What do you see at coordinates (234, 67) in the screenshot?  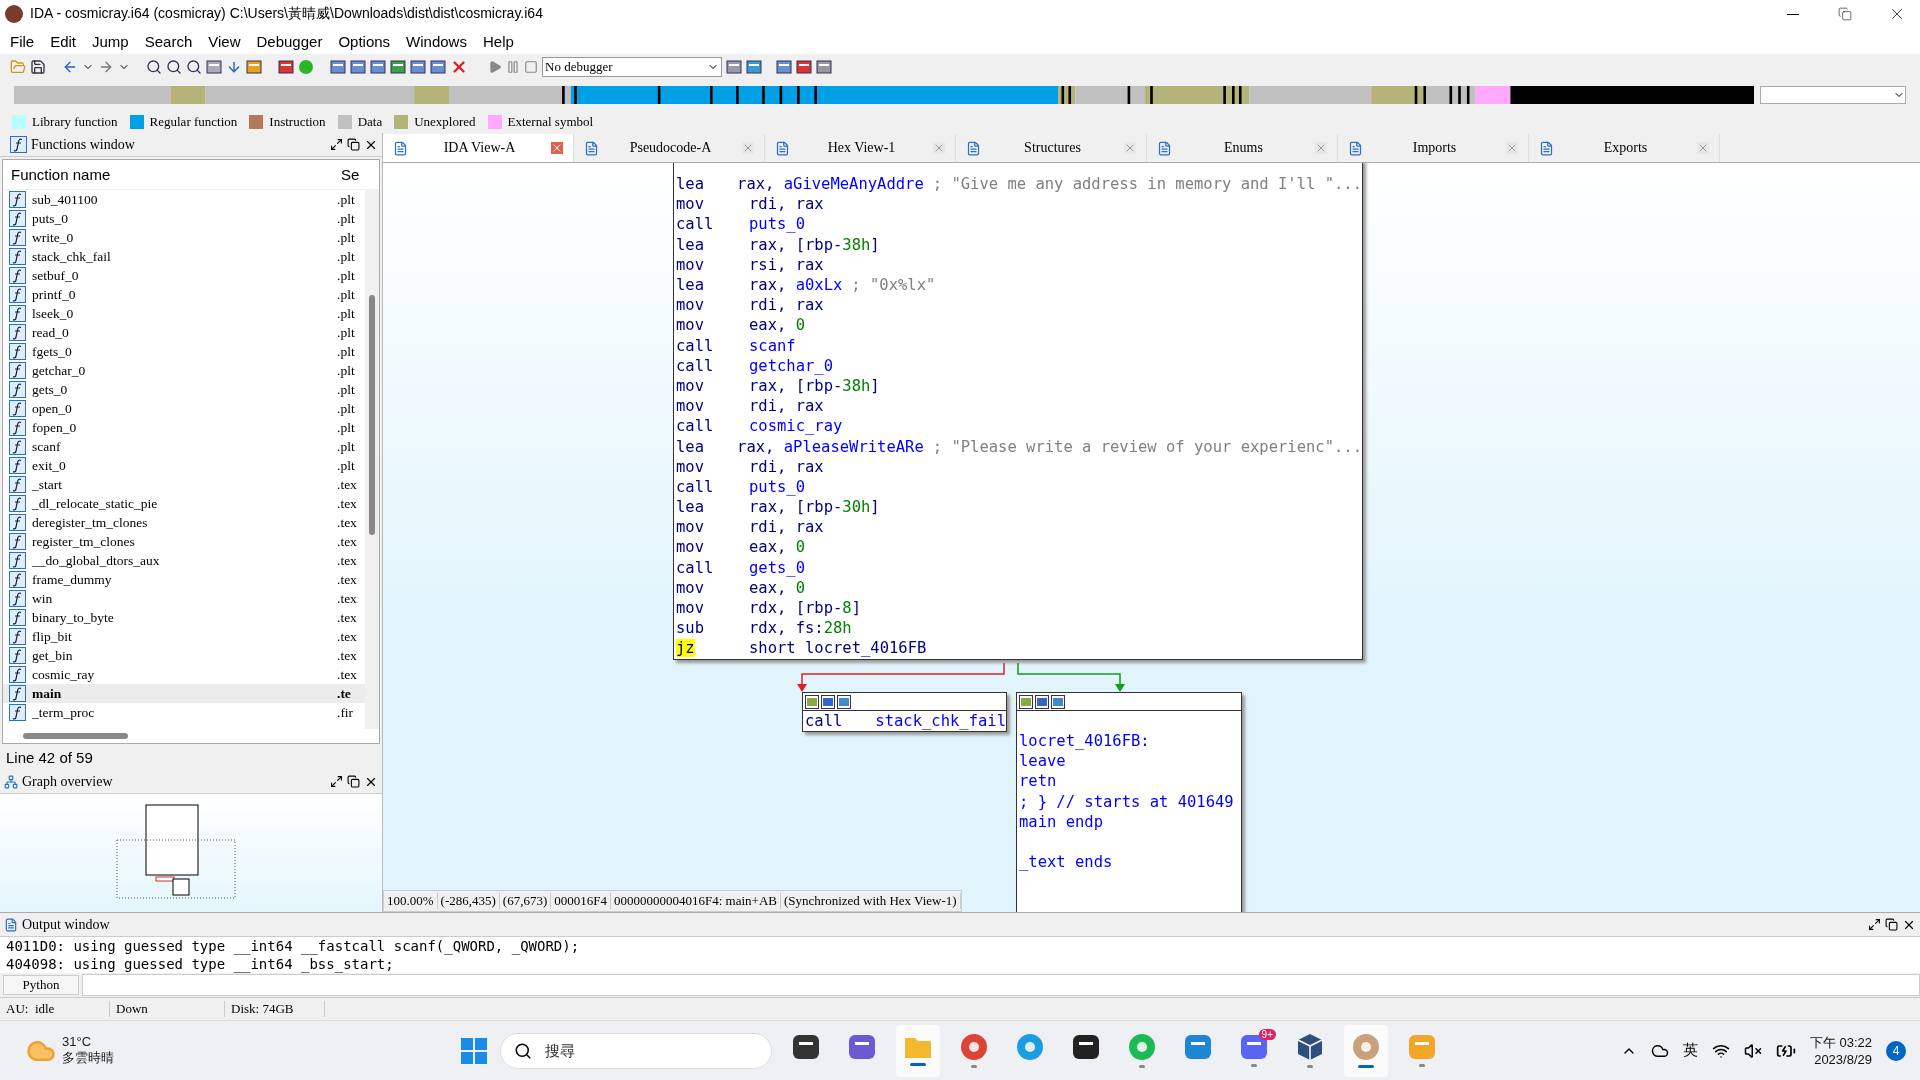 I see `down-arrow-icon` at bounding box center [234, 67].